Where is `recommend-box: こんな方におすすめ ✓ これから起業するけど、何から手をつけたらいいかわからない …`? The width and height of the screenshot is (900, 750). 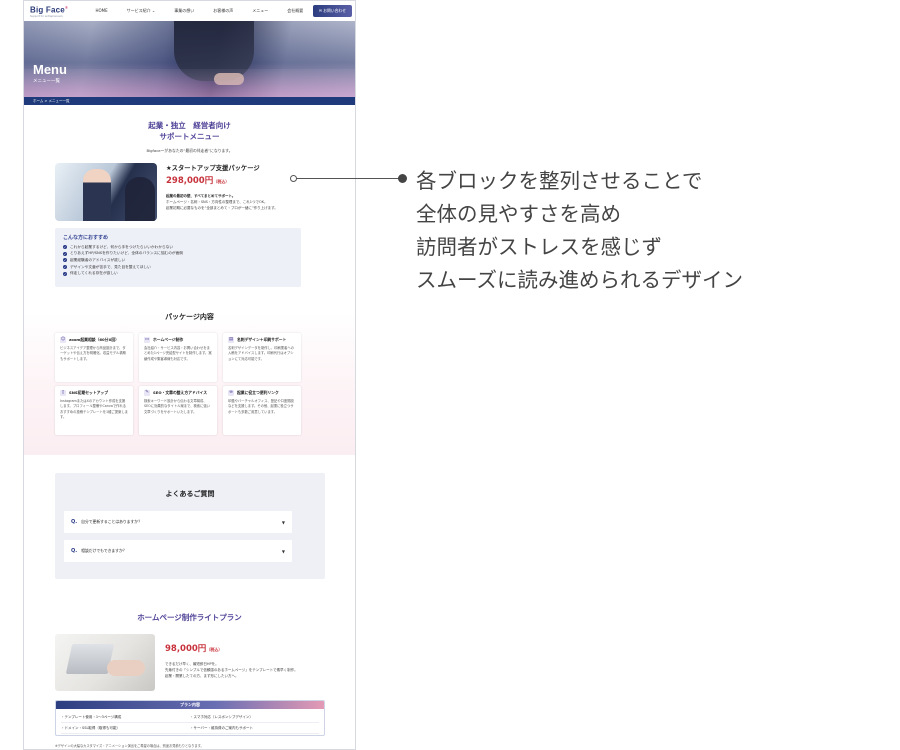 recommend-box: こんな方におすすめ ✓ これから起業するけど、何から手をつけたらいいかわからない … is located at coordinates (178, 257).